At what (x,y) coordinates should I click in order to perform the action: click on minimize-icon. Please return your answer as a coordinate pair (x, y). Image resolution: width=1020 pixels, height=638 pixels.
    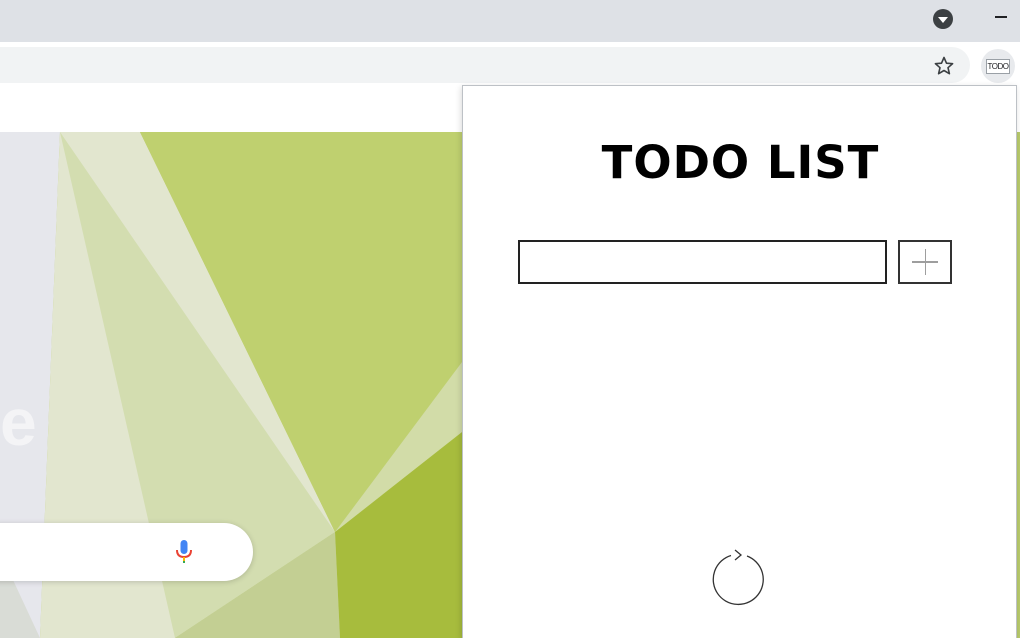
    Looking at the image, I should click on (1001, 17).